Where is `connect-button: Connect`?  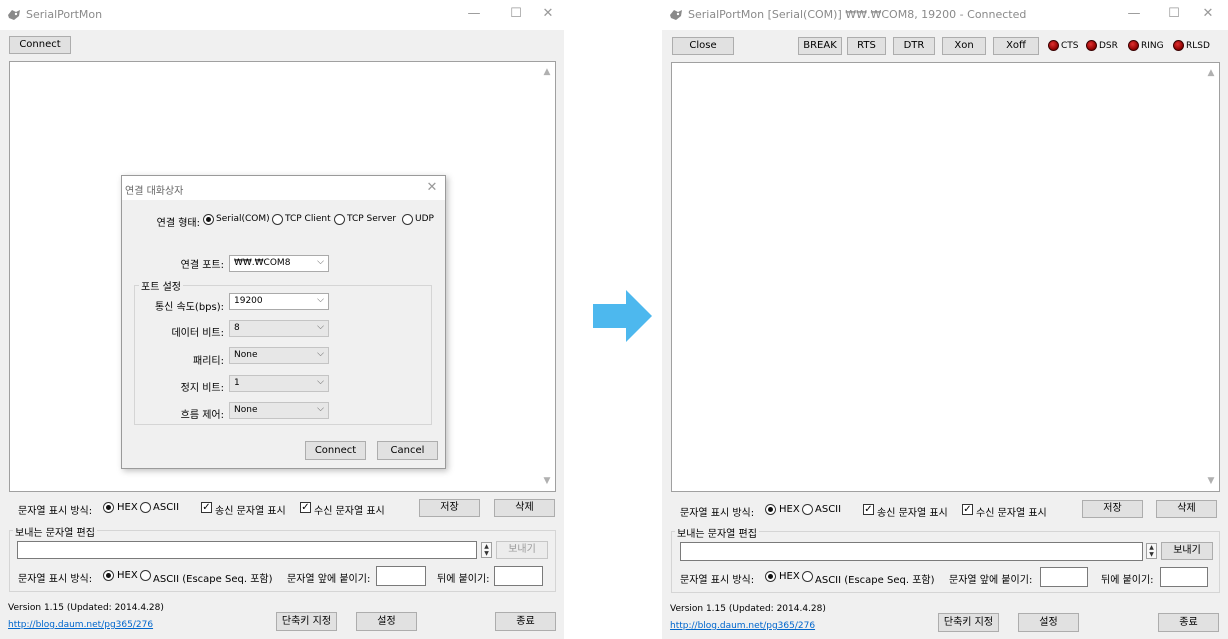 connect-button: Connect is located at coordinates (40, 45).